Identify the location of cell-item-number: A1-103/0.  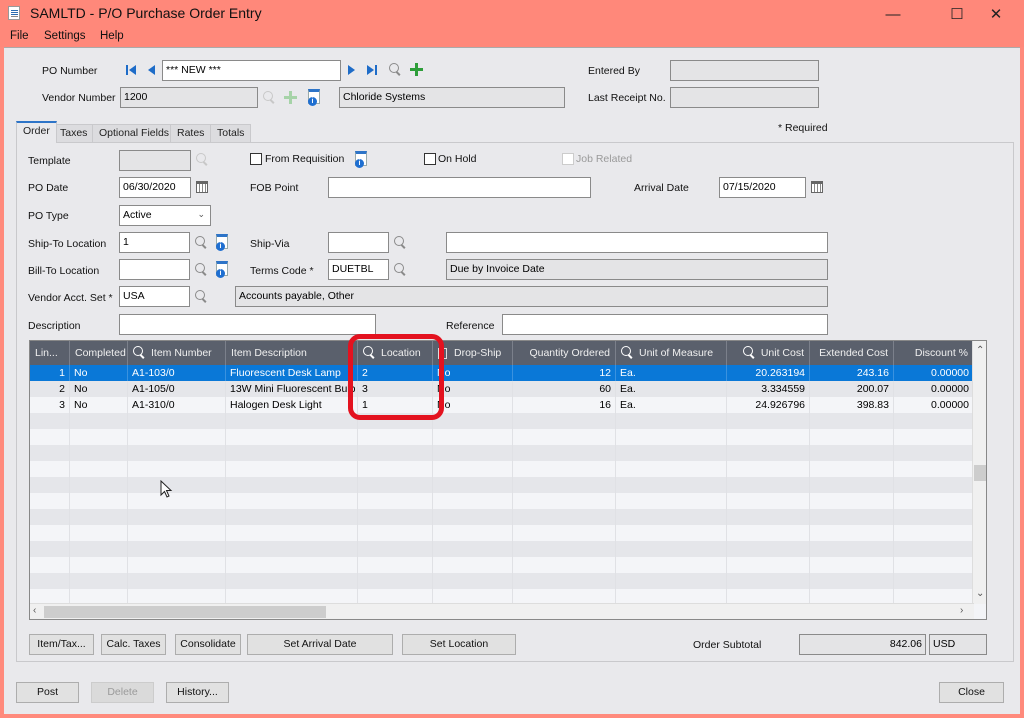
(177, 373).